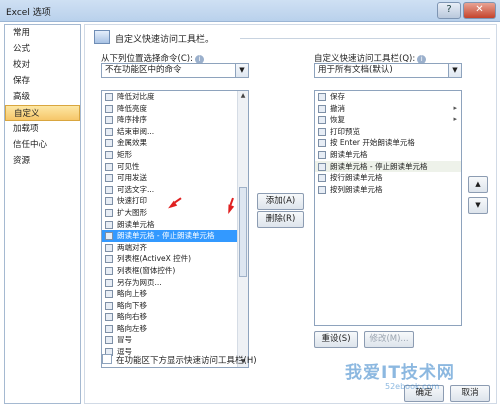  What do you see at coordinates (107, 359) in the screenshot?
I see `show-below-ribbon-checkbox` at bounding box center [107, 359].